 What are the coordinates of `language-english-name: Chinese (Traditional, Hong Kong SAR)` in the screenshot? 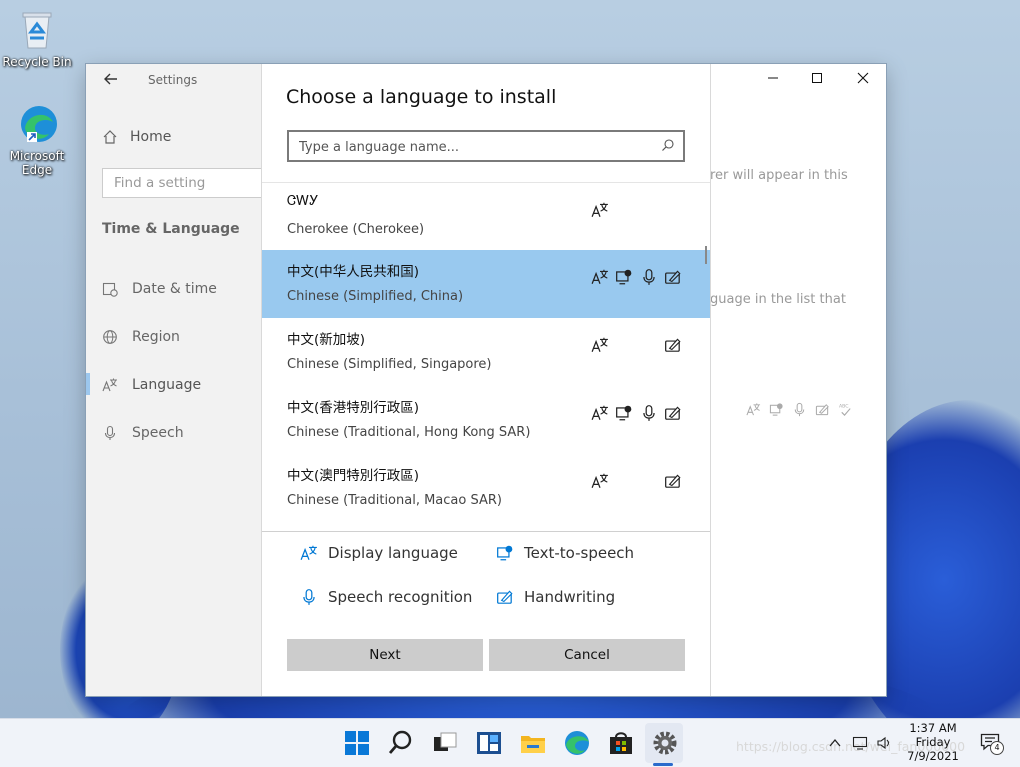 It's located at (409, 432).